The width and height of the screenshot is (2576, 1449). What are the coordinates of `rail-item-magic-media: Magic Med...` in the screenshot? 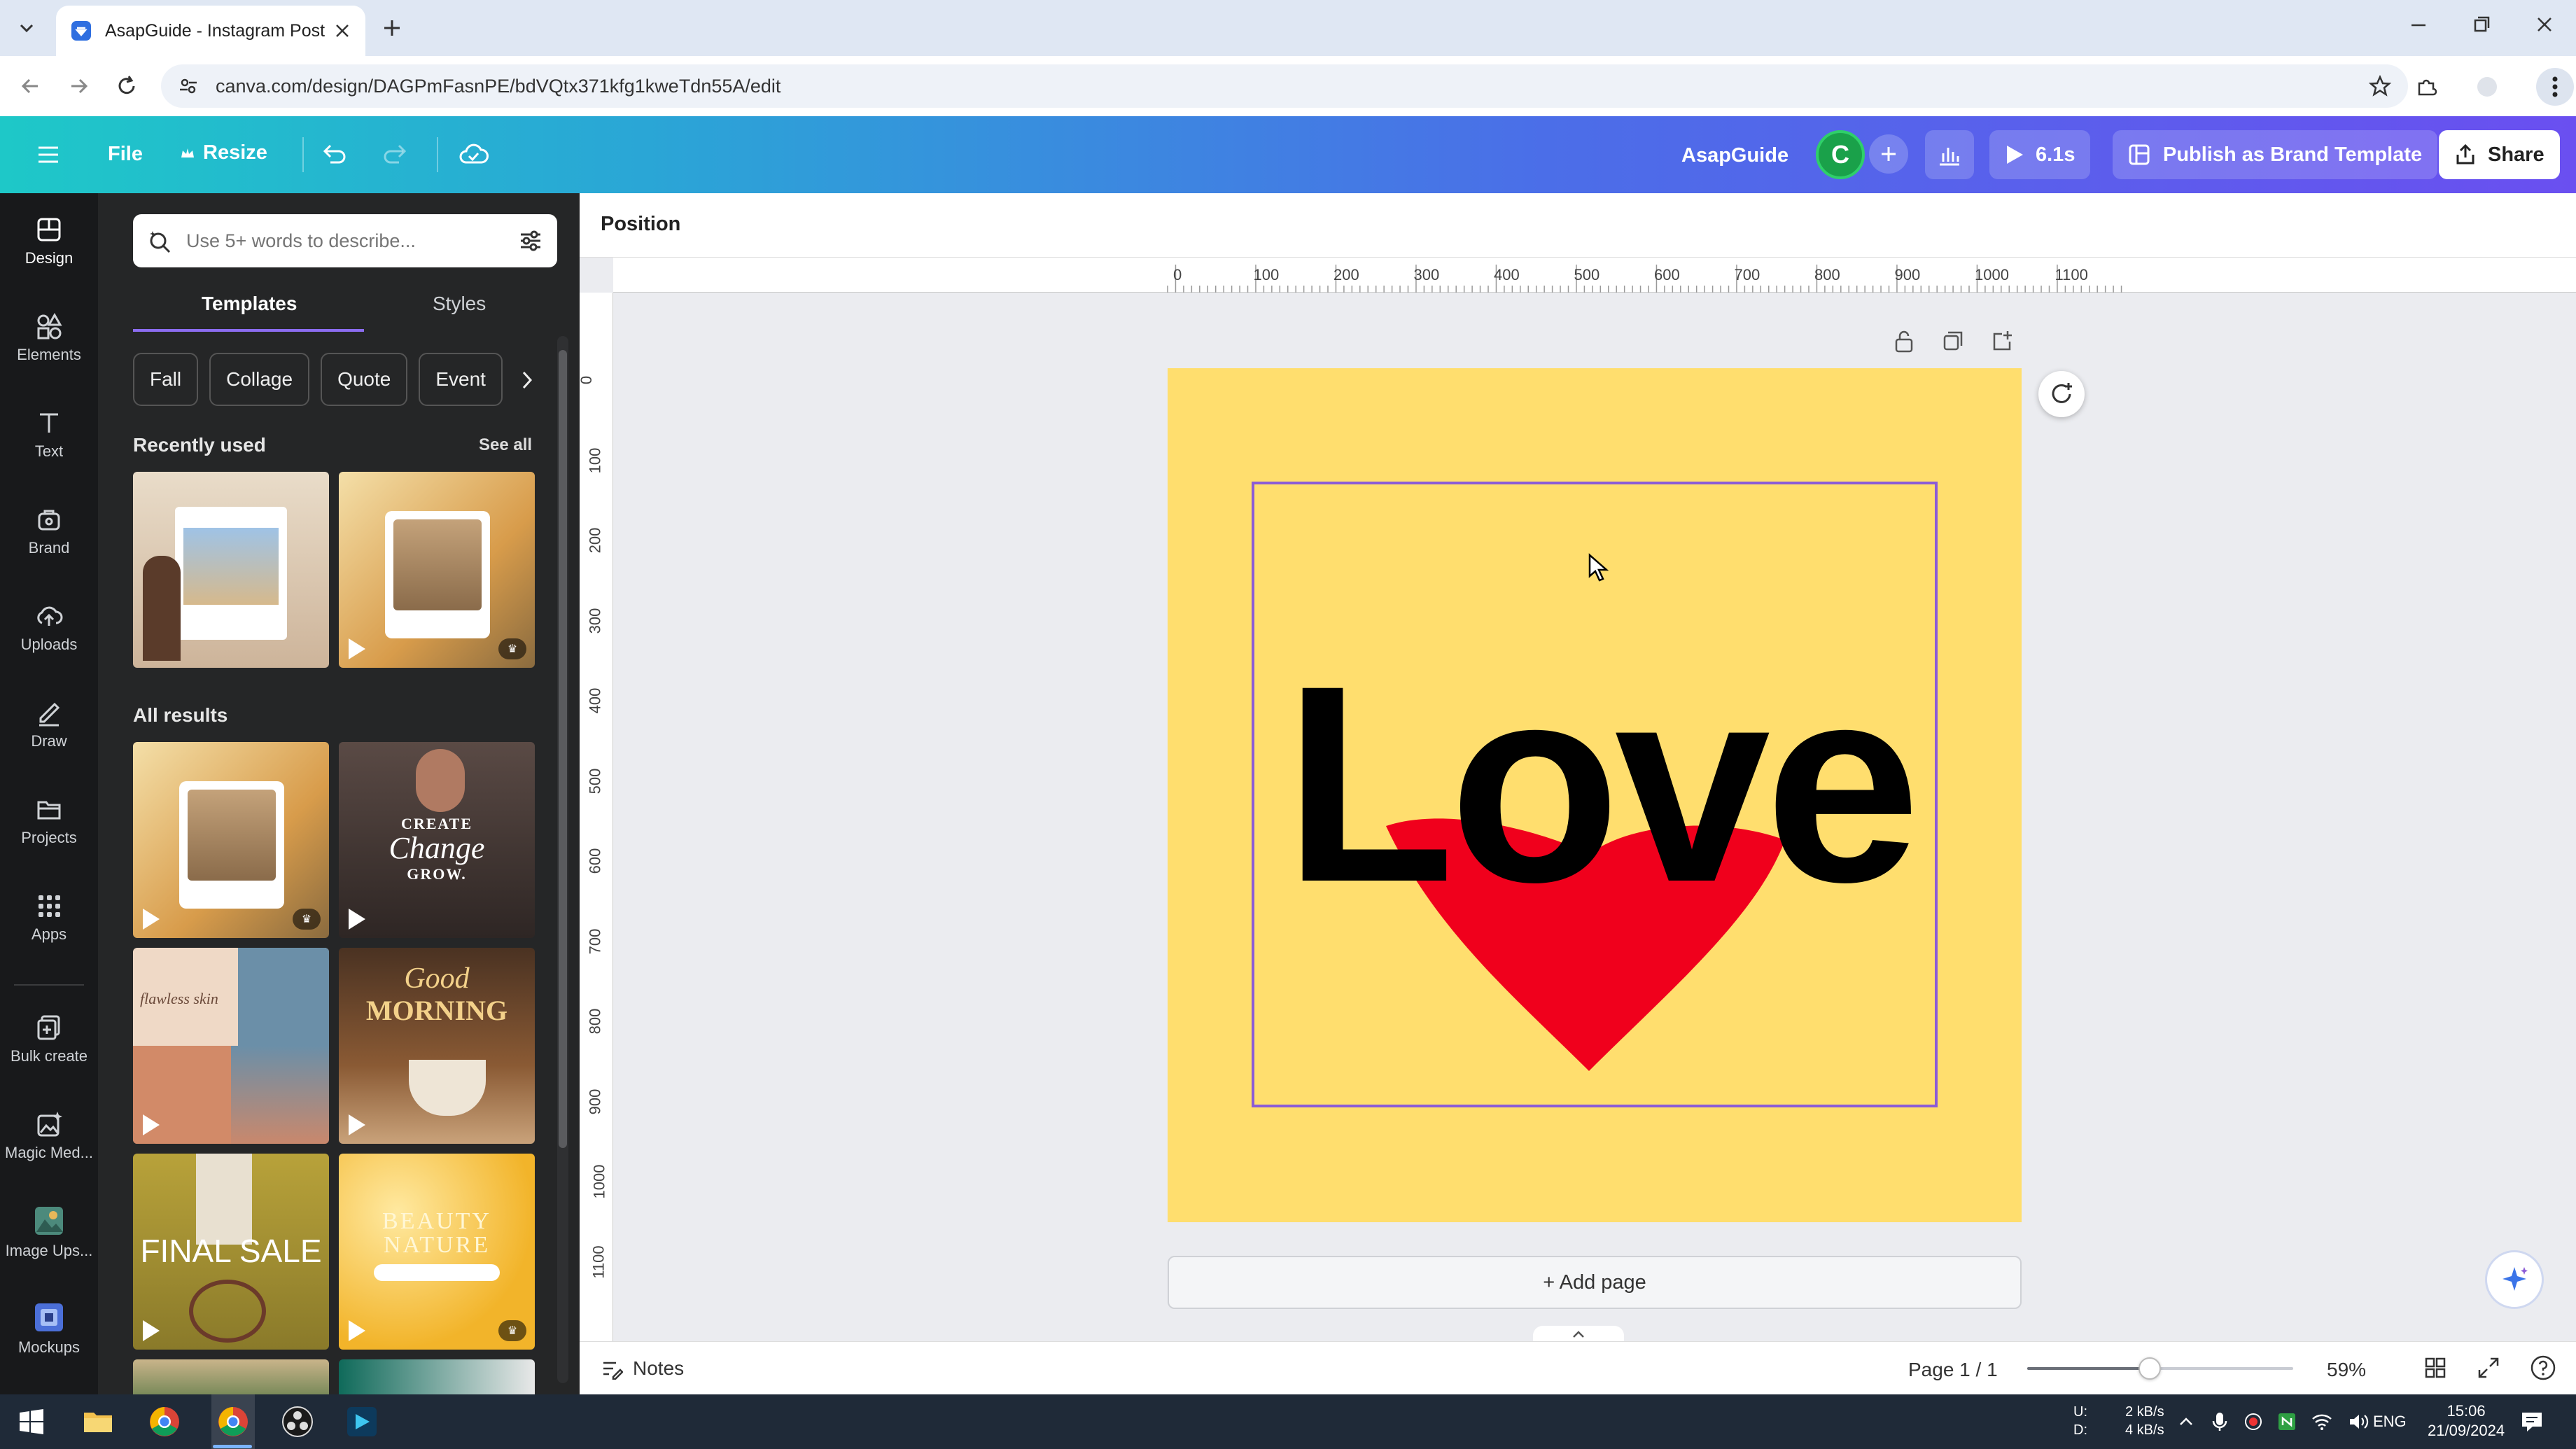 It's located at (49, 1136).